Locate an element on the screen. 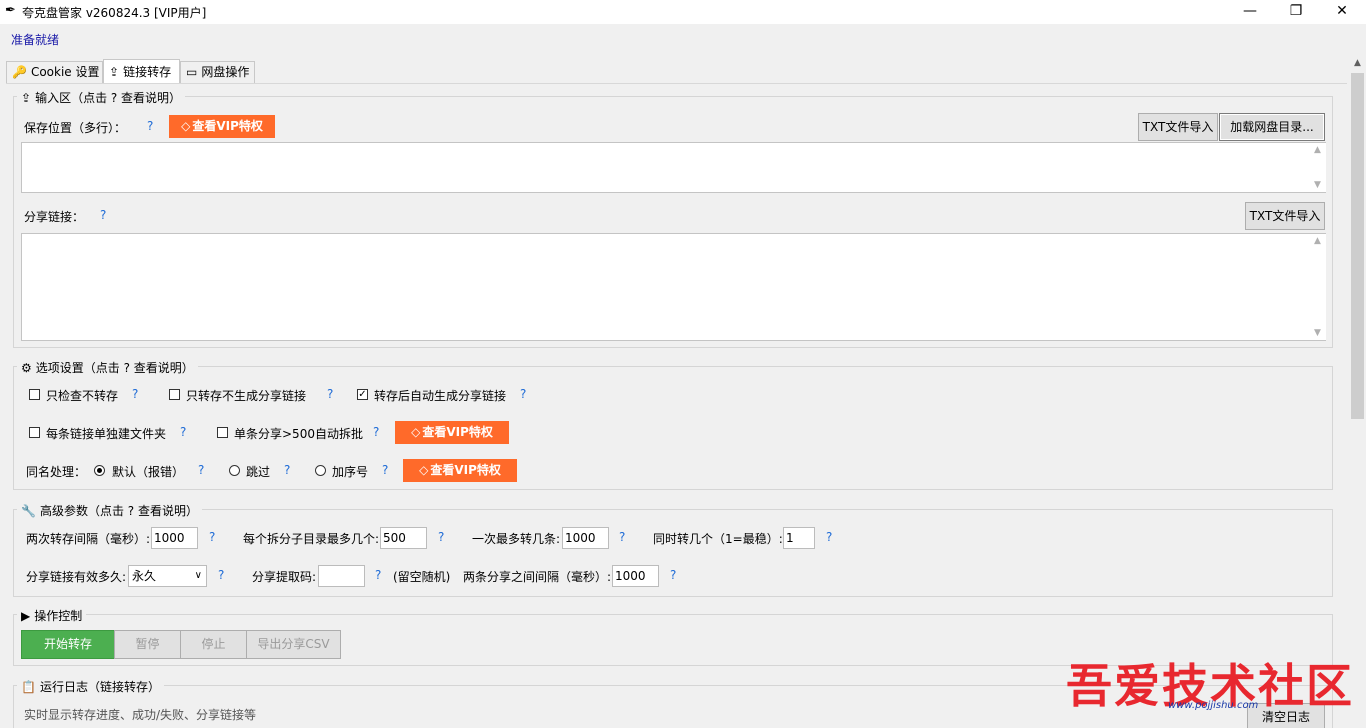 The image size is (1366, 728). watermark-url: www.pojjishu.com is located at coordinates (1213, 705).